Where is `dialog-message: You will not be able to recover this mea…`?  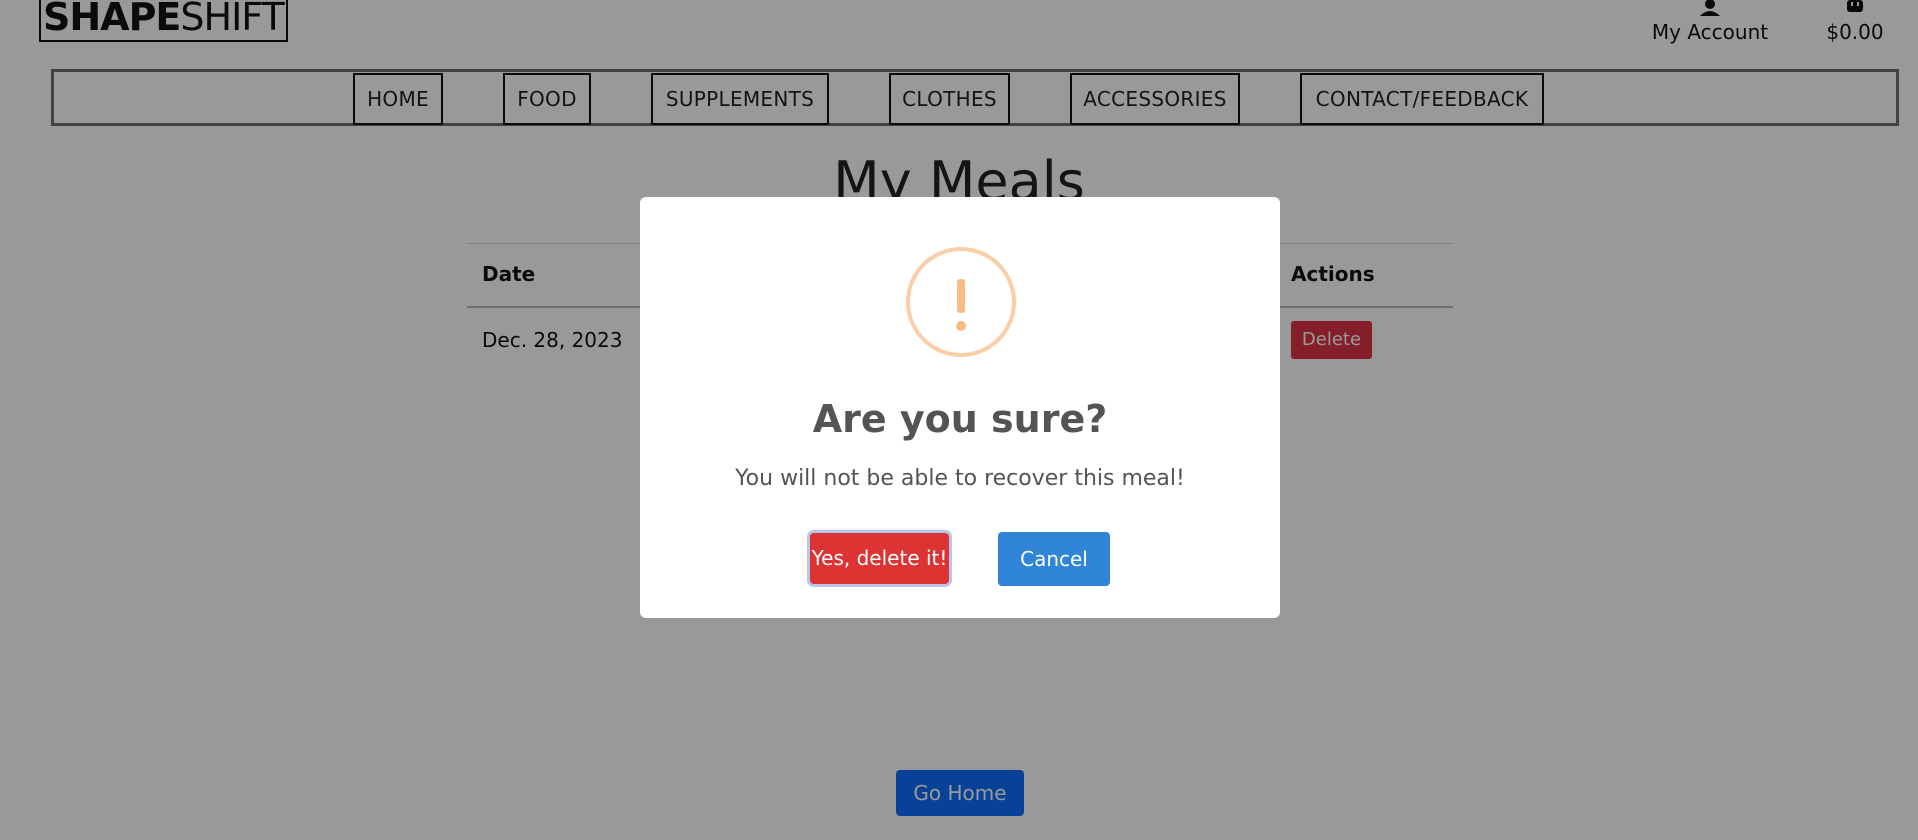
dialog-message: You will not be able to recover this mea… is located at coordinates (960, 478).